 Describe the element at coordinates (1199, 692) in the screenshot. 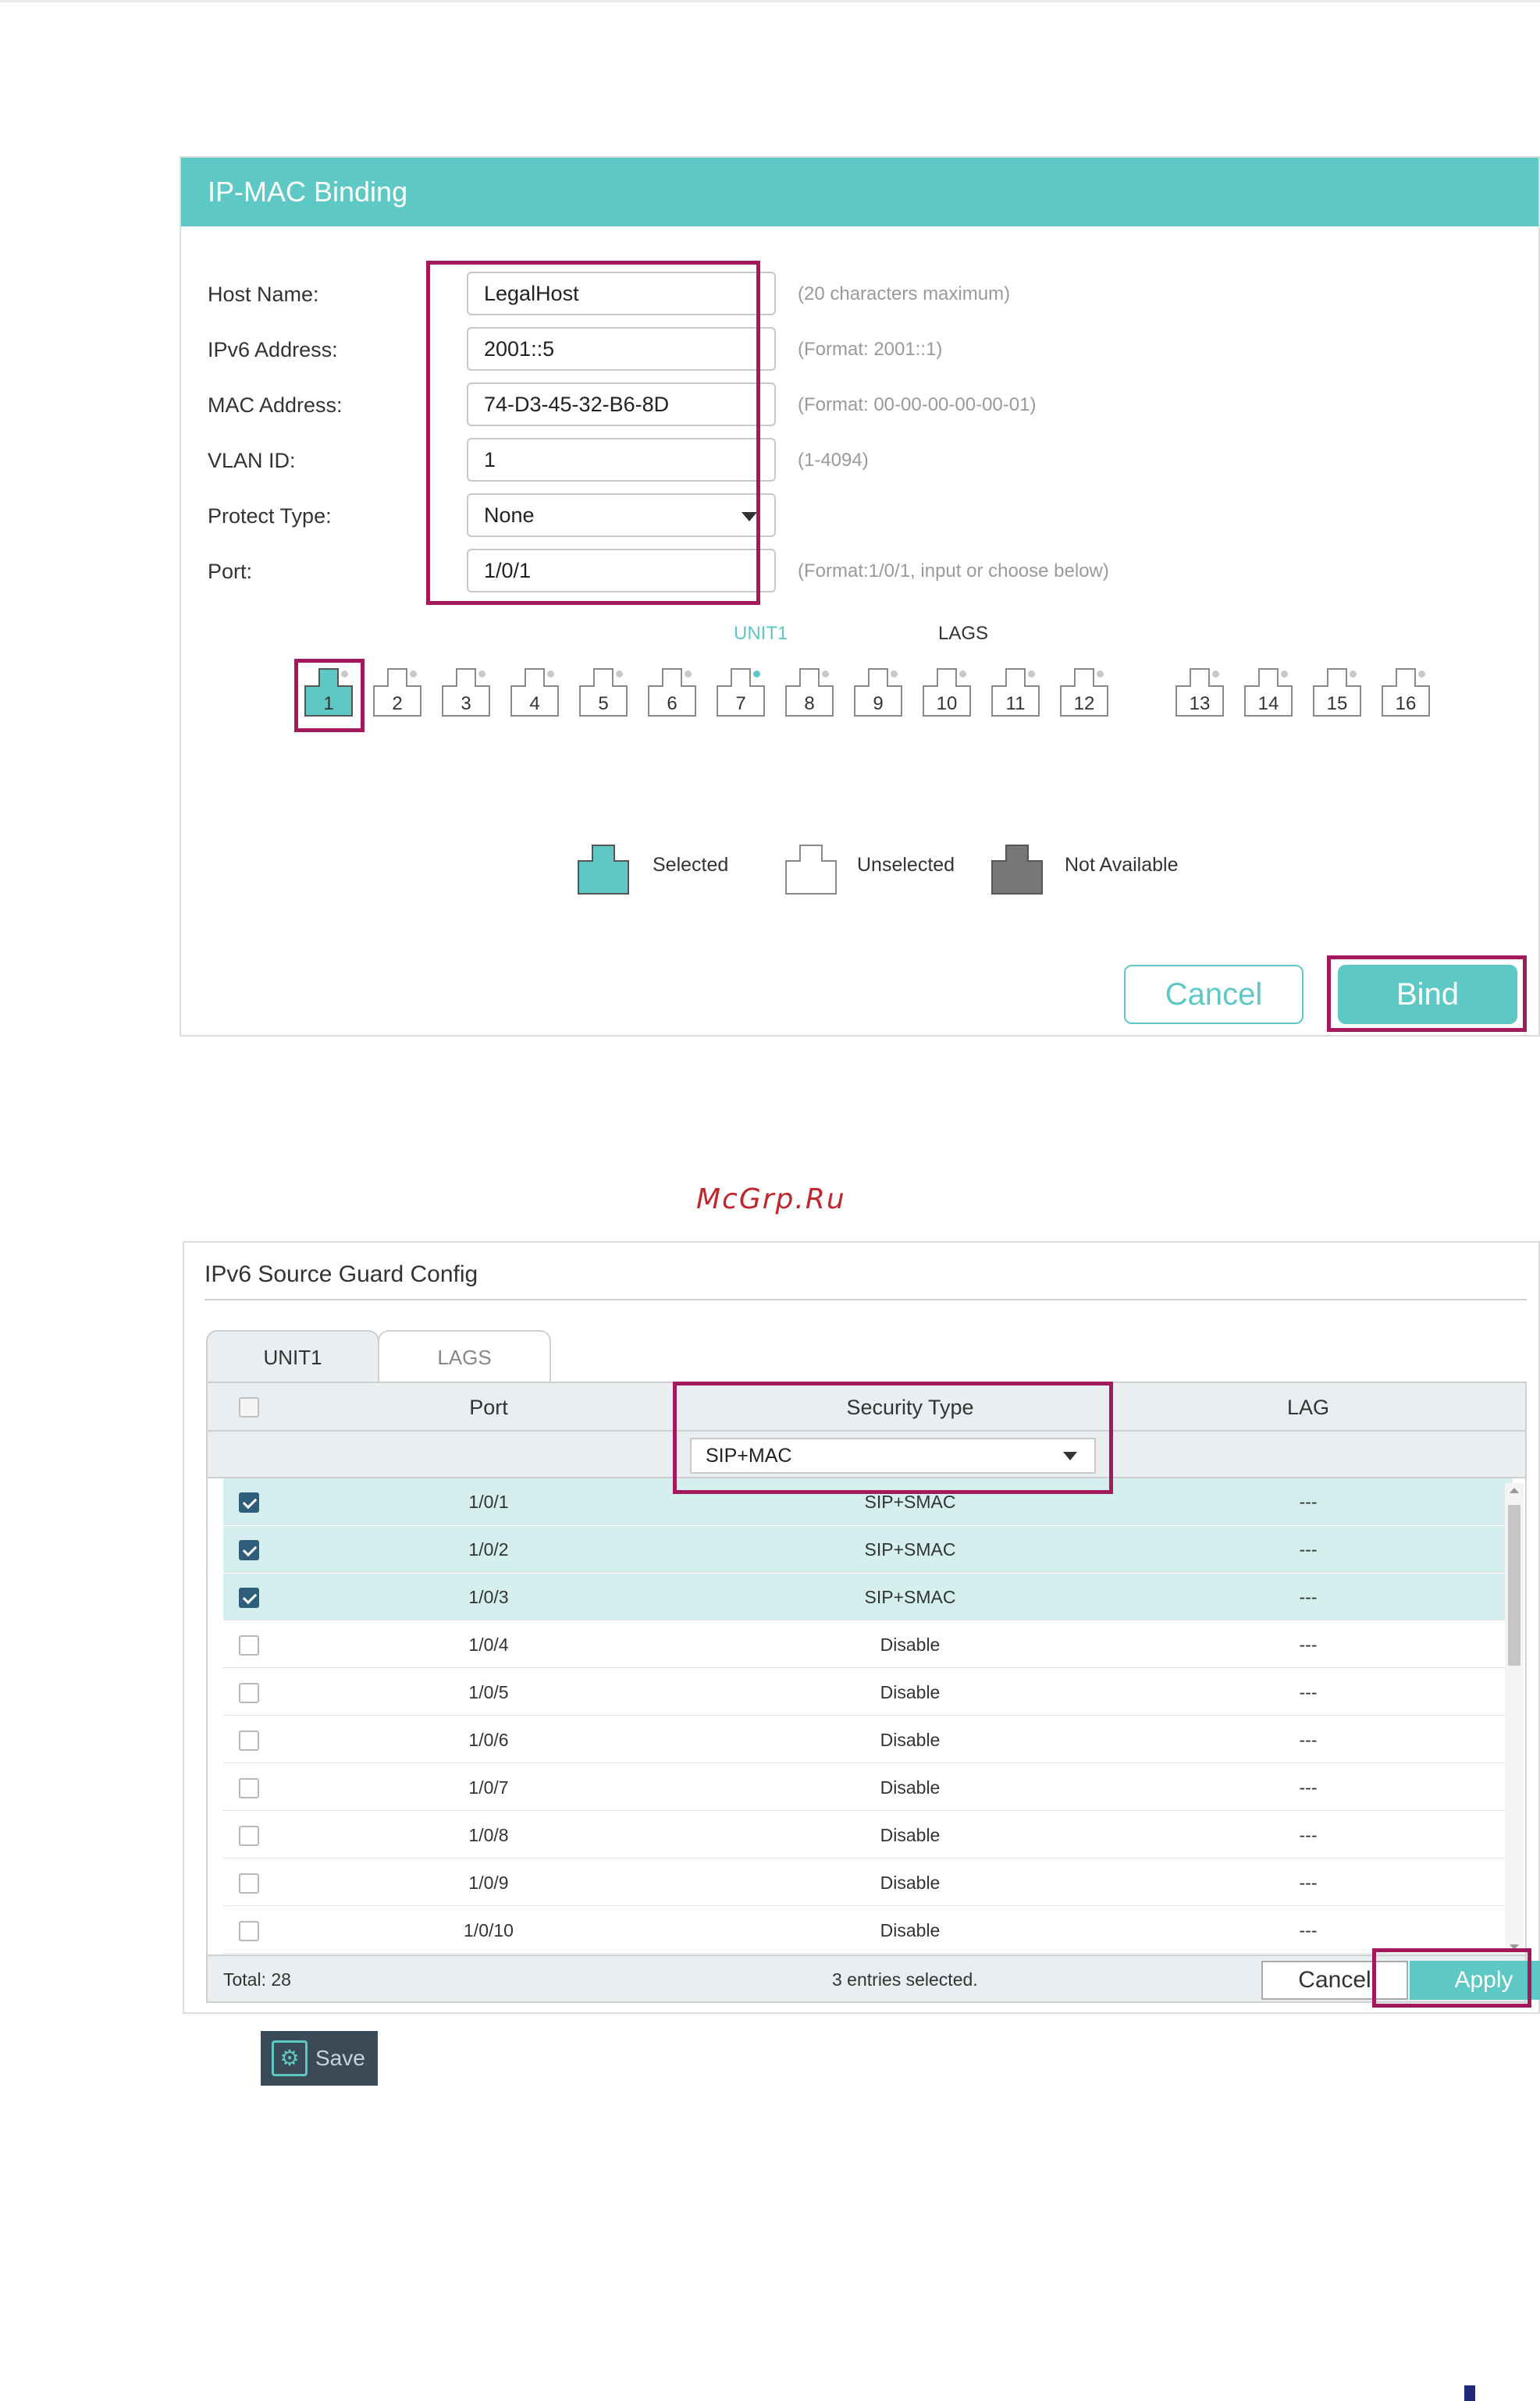

I see `port-13-button: 13` at that location.